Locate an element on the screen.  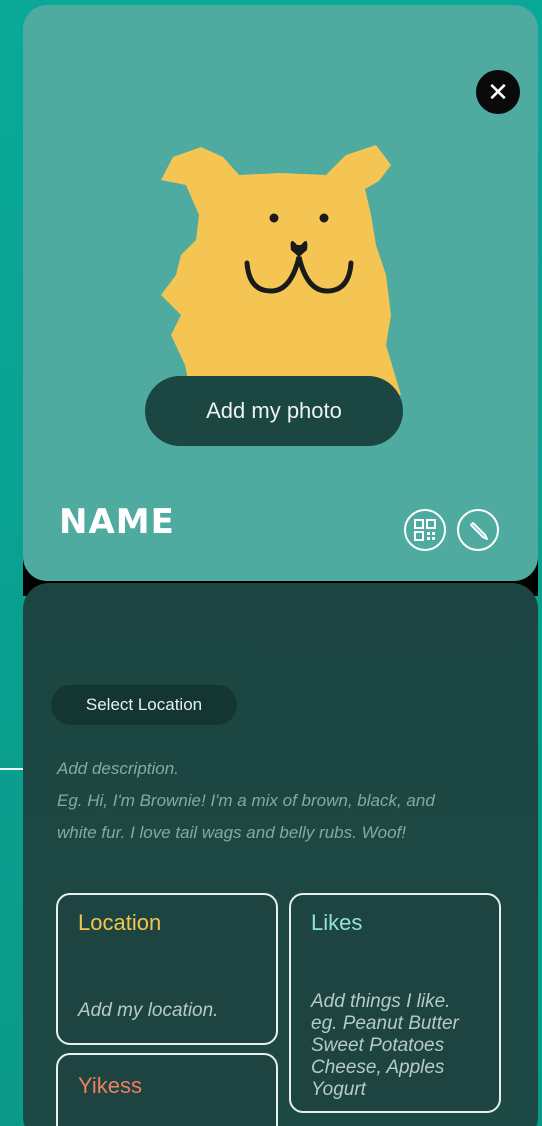
qr-code-icon is located at coordinates (425, 530).